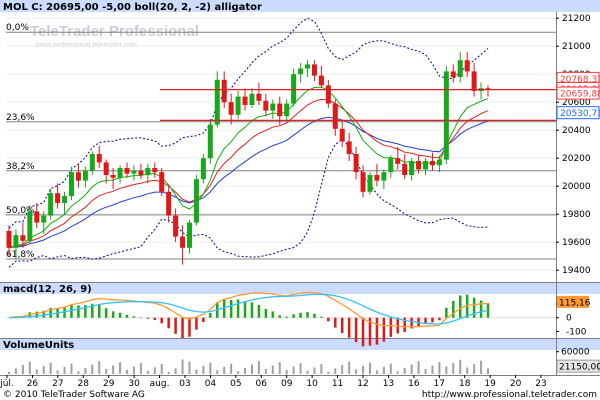  What do you see at coordinates (114, 31) in the screenshot?
I see `watermark-title: TeleTrader Professional` at bounding box center [114, 31].